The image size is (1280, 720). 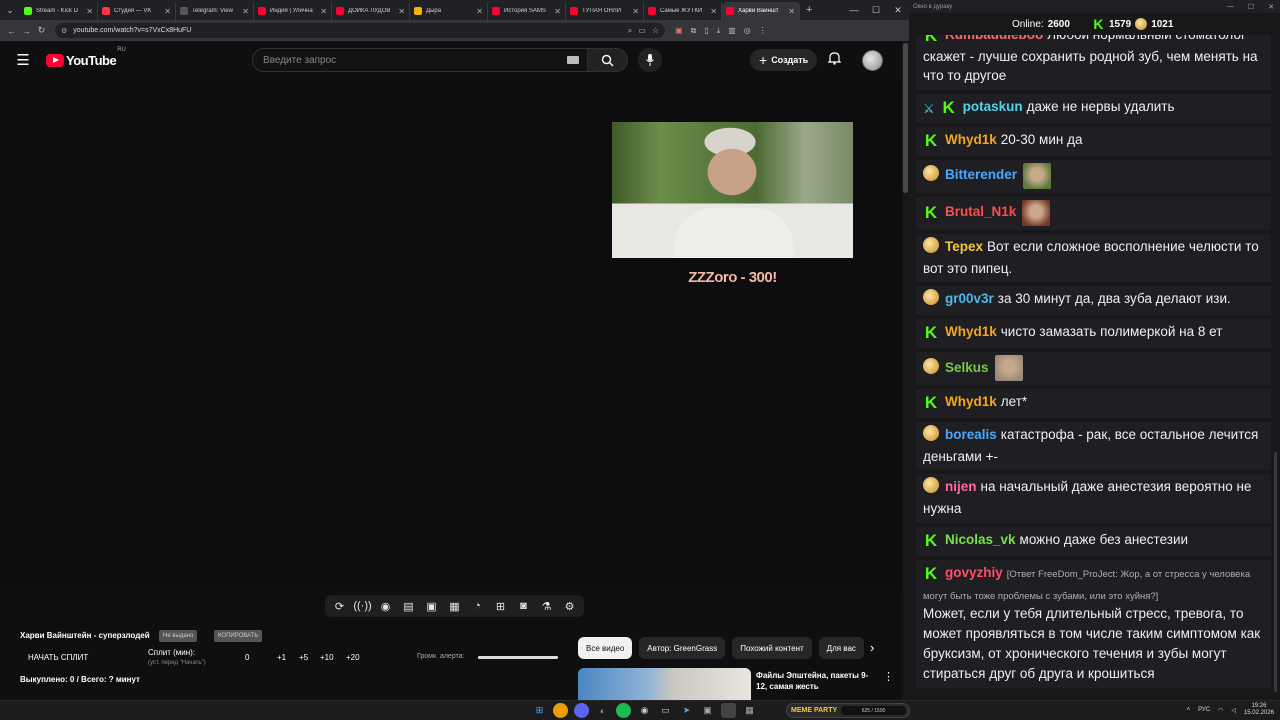 What do you see at coordinates (841, 648) in the screenshot?
I see `chip-for-you: Для вас` at bounding box center [841, 648].